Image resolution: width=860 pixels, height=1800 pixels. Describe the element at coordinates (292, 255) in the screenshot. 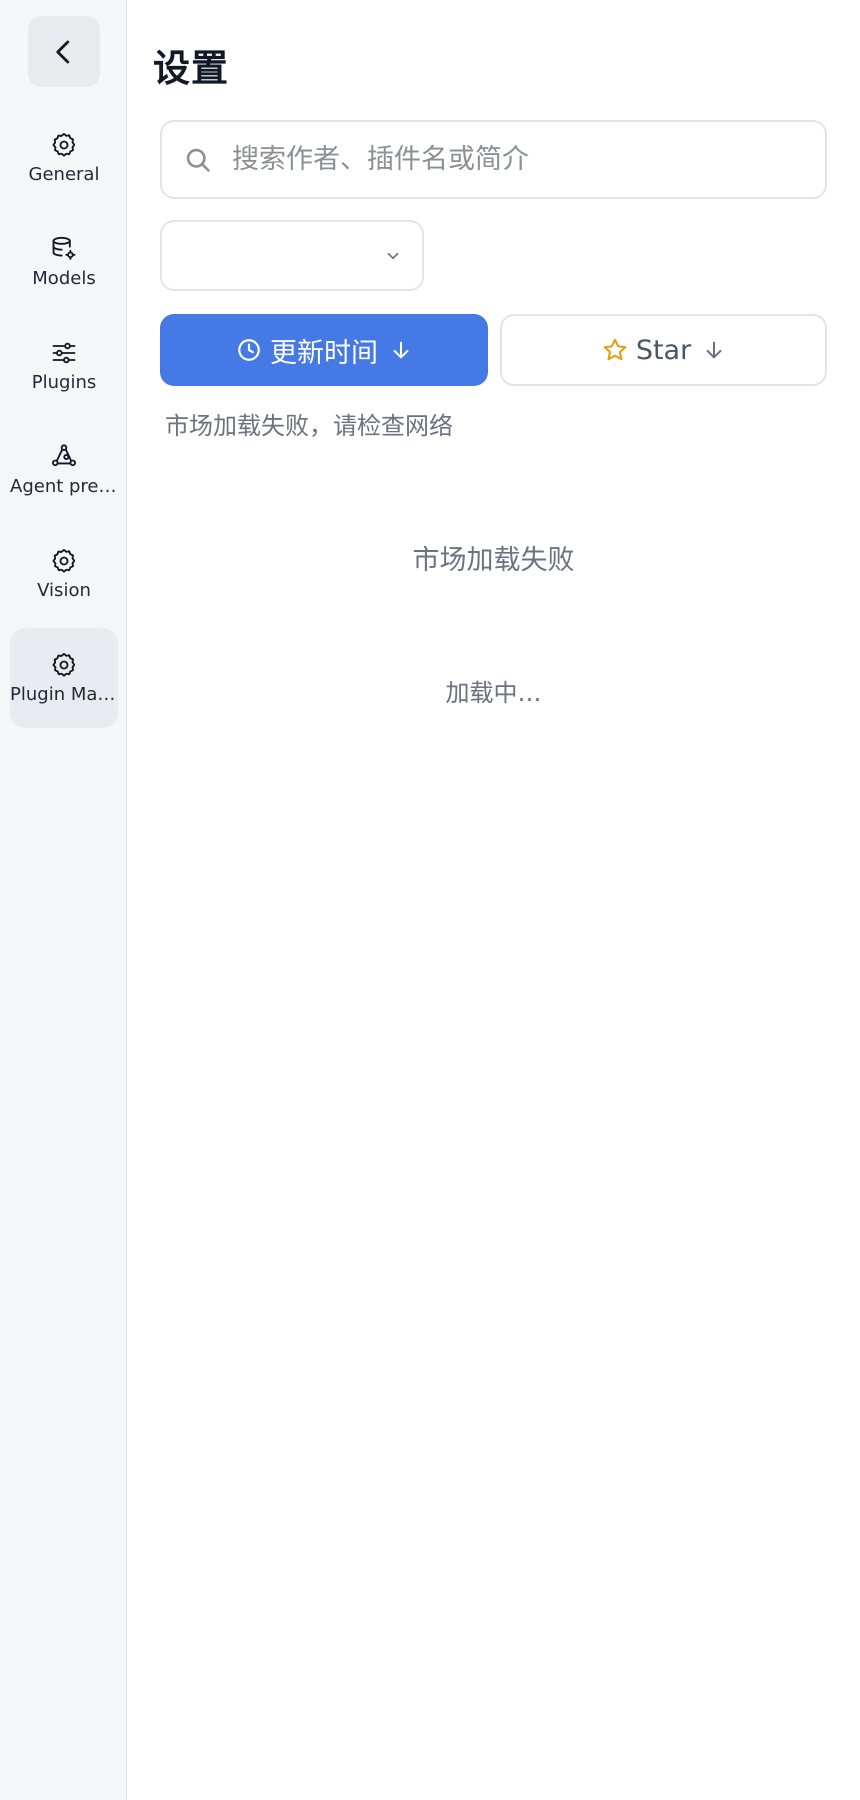

I see `category-select` at that location.